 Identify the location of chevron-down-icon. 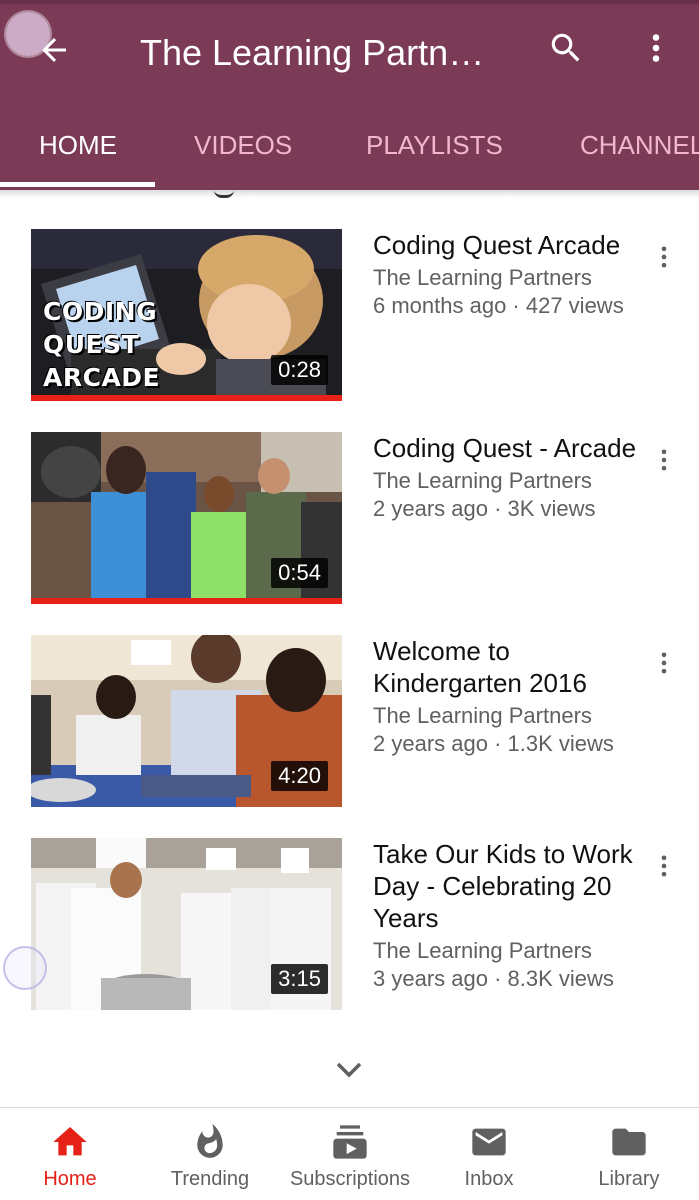
(349, 1072).